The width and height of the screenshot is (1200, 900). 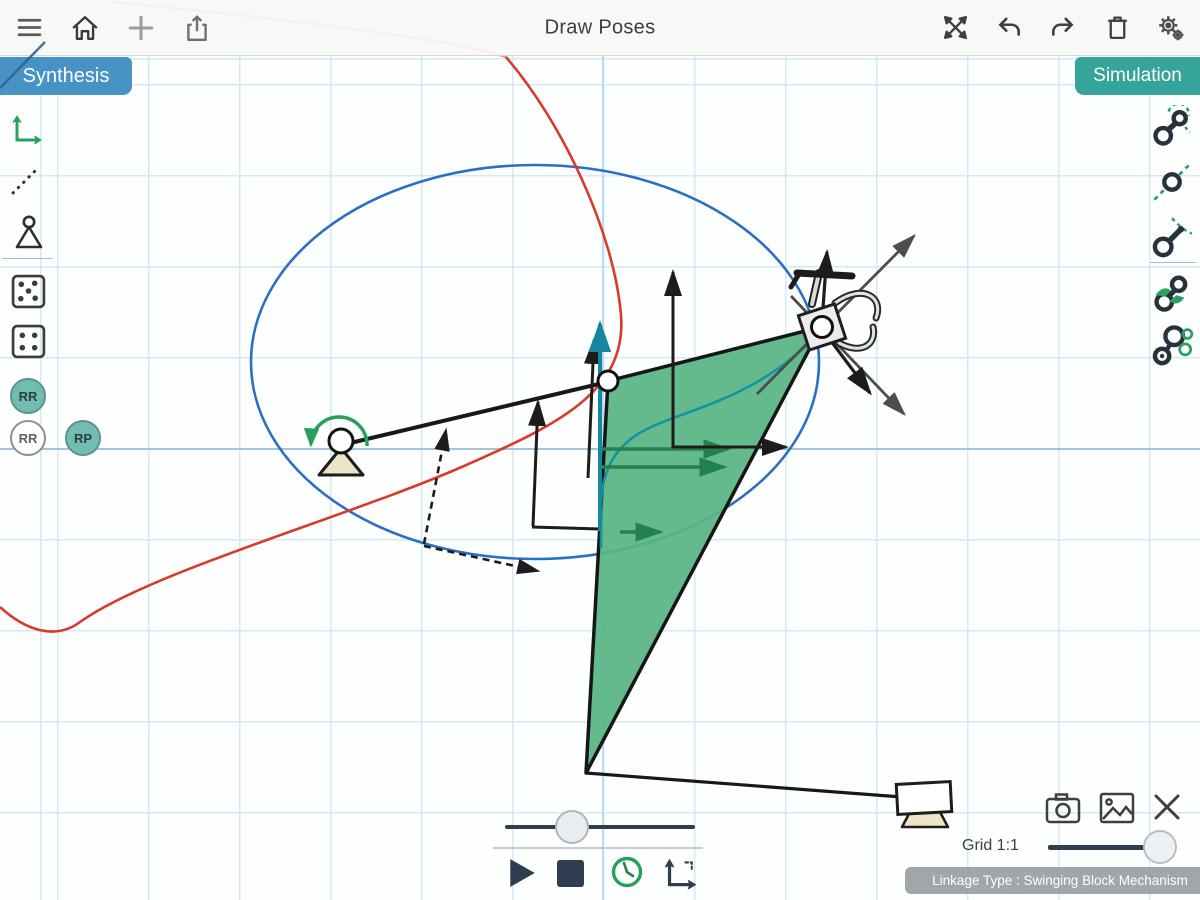 I want to click on rp-dyad-badge: RP, so click(x=83, y=438).